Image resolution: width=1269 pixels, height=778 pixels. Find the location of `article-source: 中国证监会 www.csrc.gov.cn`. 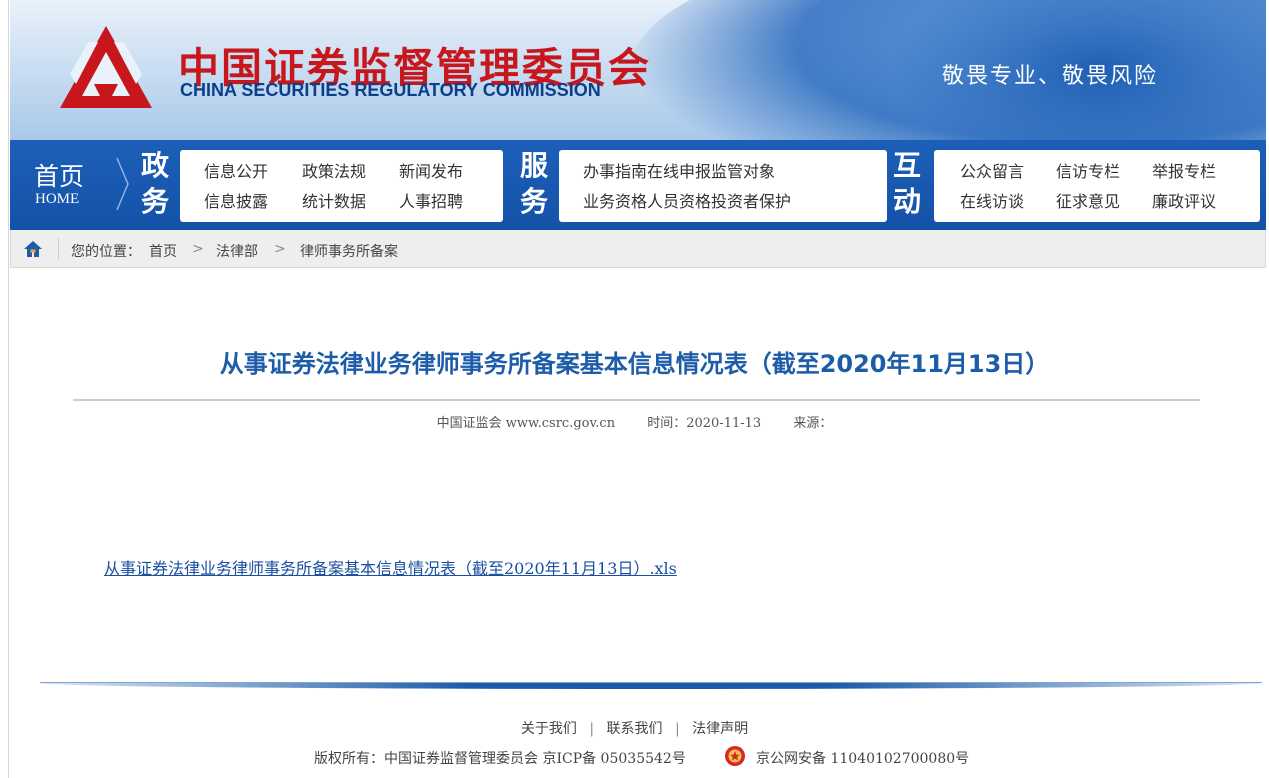

article-source: 中国证监会 www.csrc.gov.cn is located at coordinates (526, 423).